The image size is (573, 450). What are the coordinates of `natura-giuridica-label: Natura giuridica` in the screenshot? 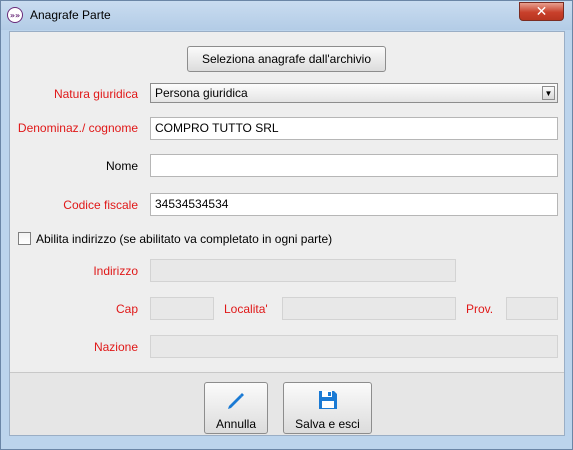 It's located at (95, 94).